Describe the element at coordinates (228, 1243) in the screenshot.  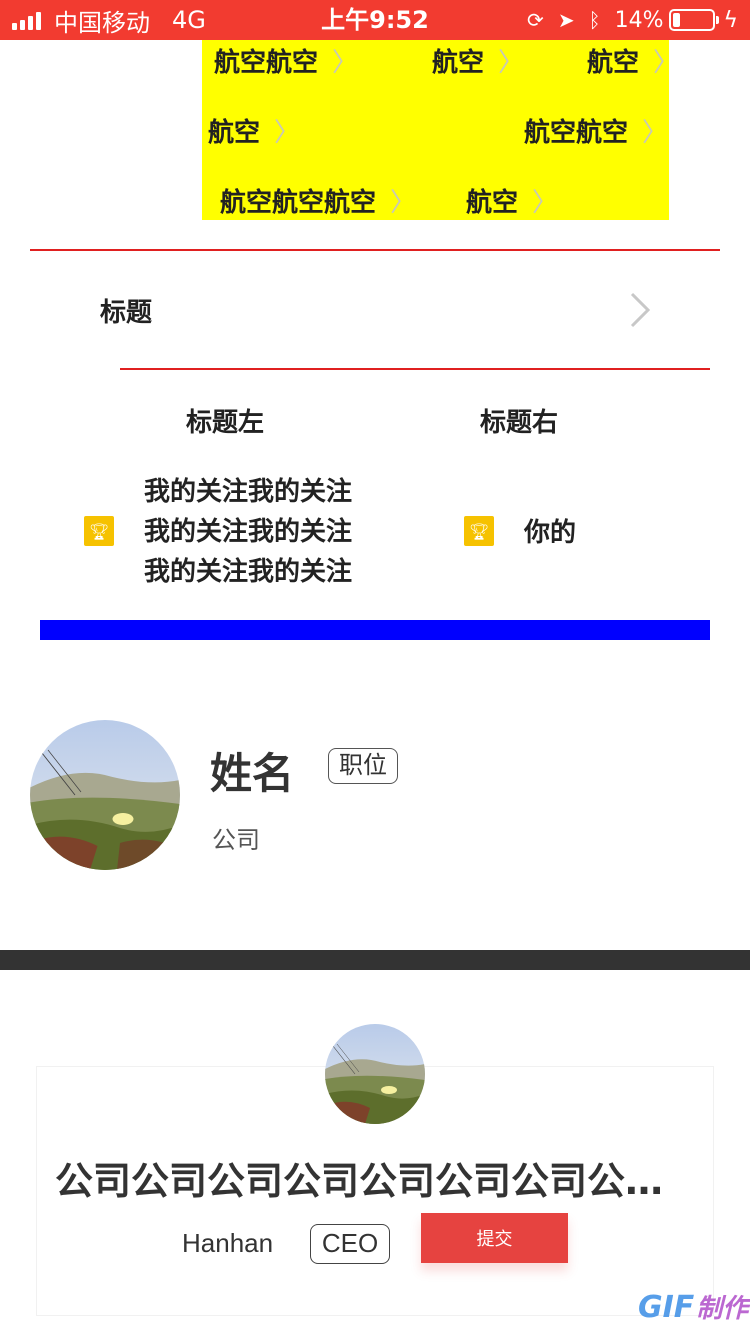
I see `card-name: Hanhan` at that location.